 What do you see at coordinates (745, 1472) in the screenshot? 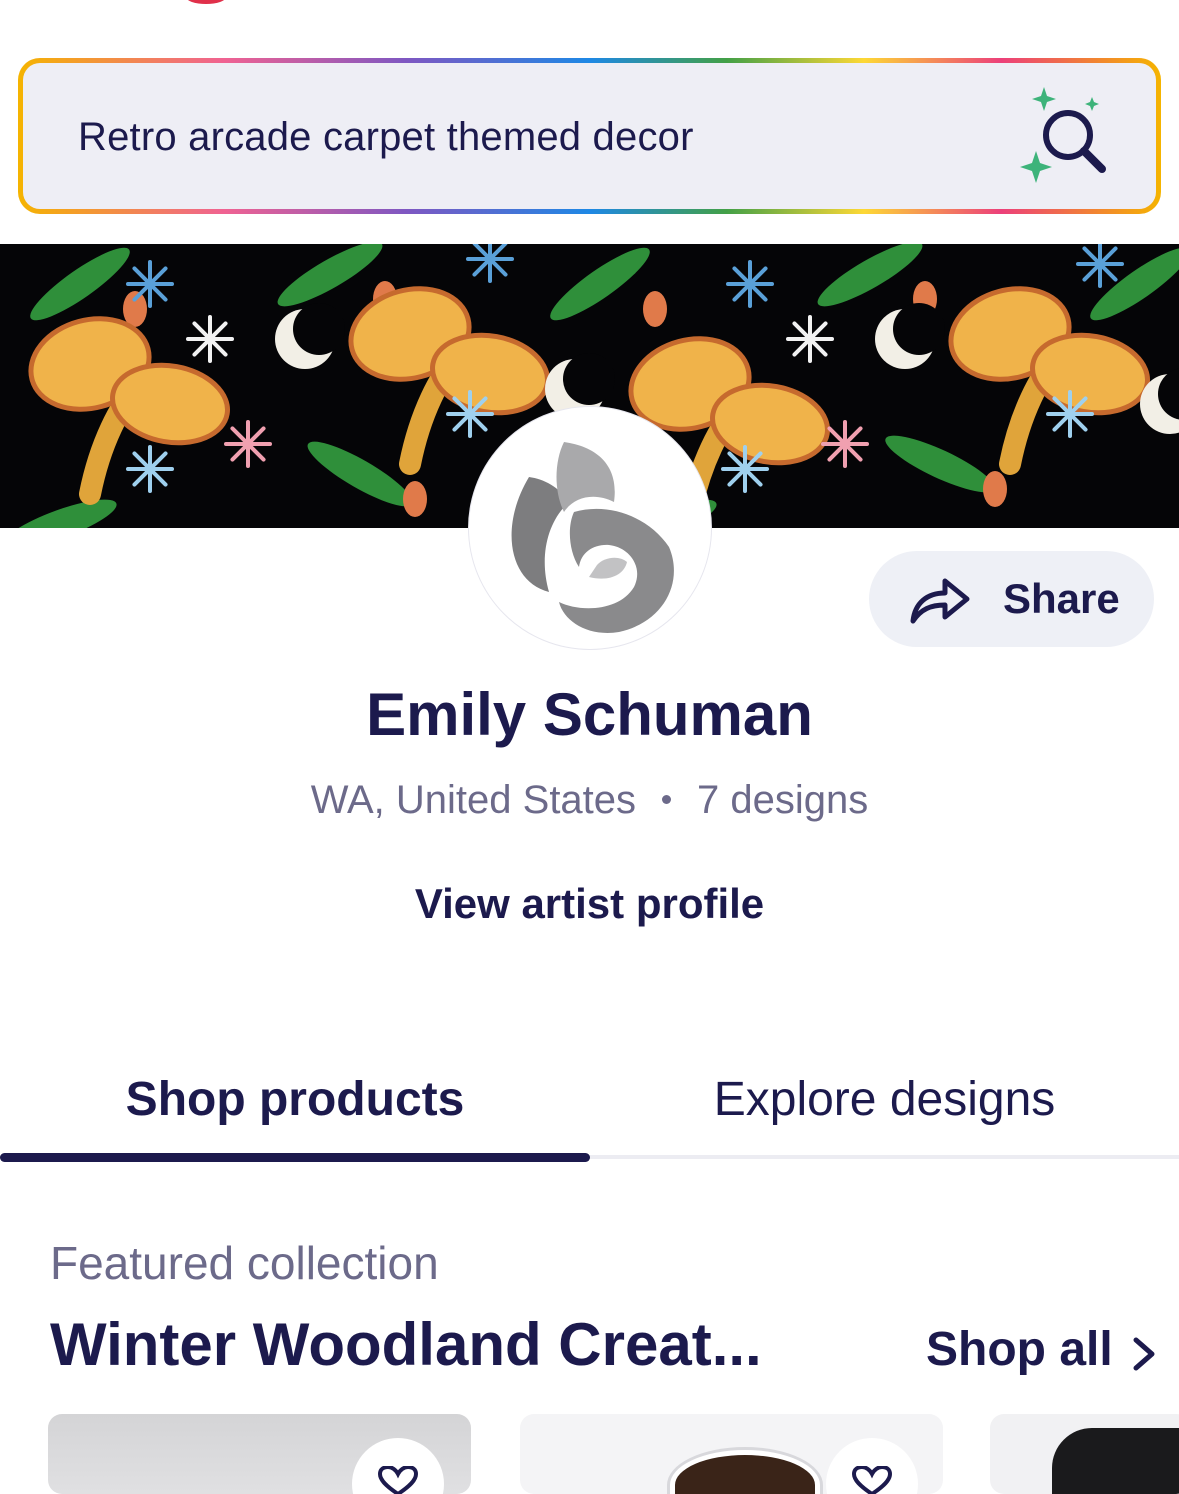
I see `product-sticker-image` at bounding box center [745, 1472].